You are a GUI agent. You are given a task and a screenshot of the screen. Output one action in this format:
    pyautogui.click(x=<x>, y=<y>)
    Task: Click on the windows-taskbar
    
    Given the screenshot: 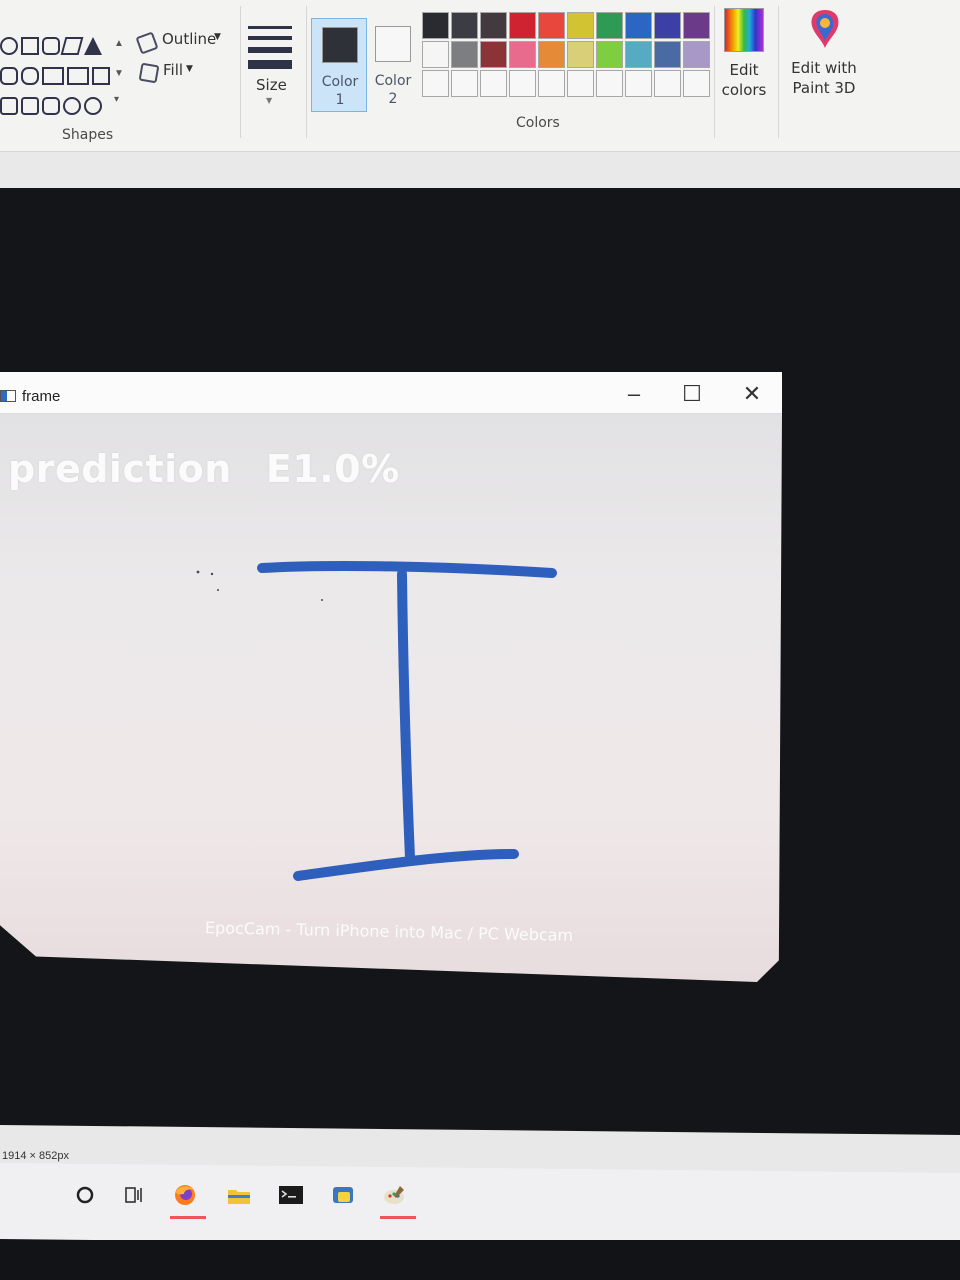 What is the action you would take?
    pyautogui.click(x=480, y=1206)
    